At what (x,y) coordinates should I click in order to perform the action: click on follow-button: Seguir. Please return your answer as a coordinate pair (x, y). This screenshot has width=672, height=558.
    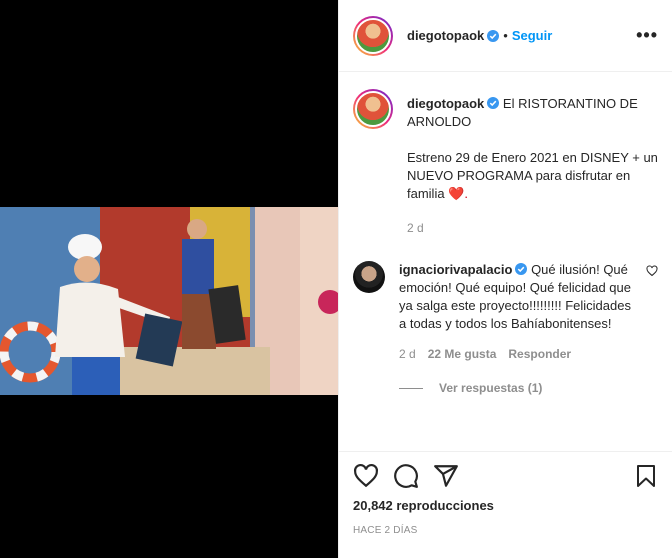
    Looking at the image, I should click on (532, 35).